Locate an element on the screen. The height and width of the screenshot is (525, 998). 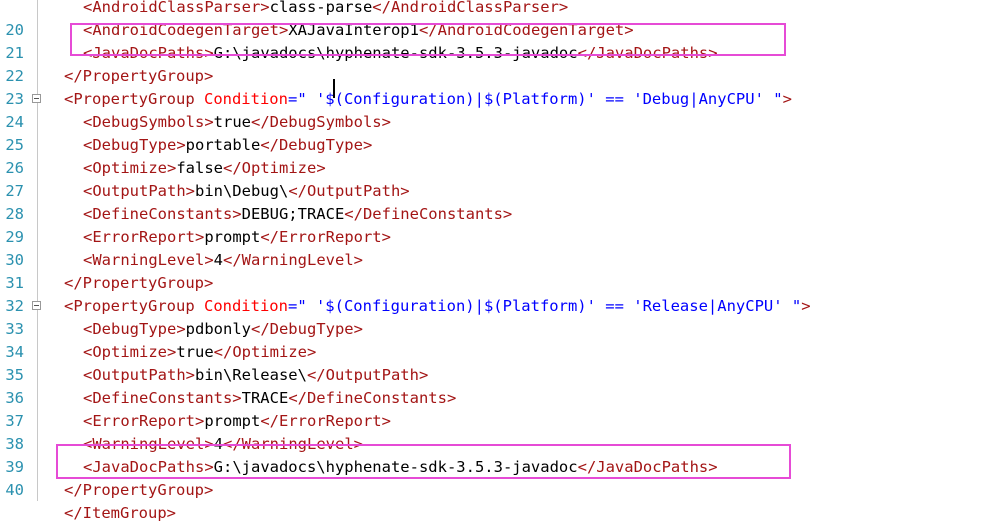
code-line: 29 <ErrorReport>prompt</ErrorReport> is located at coordinates (499, 237).